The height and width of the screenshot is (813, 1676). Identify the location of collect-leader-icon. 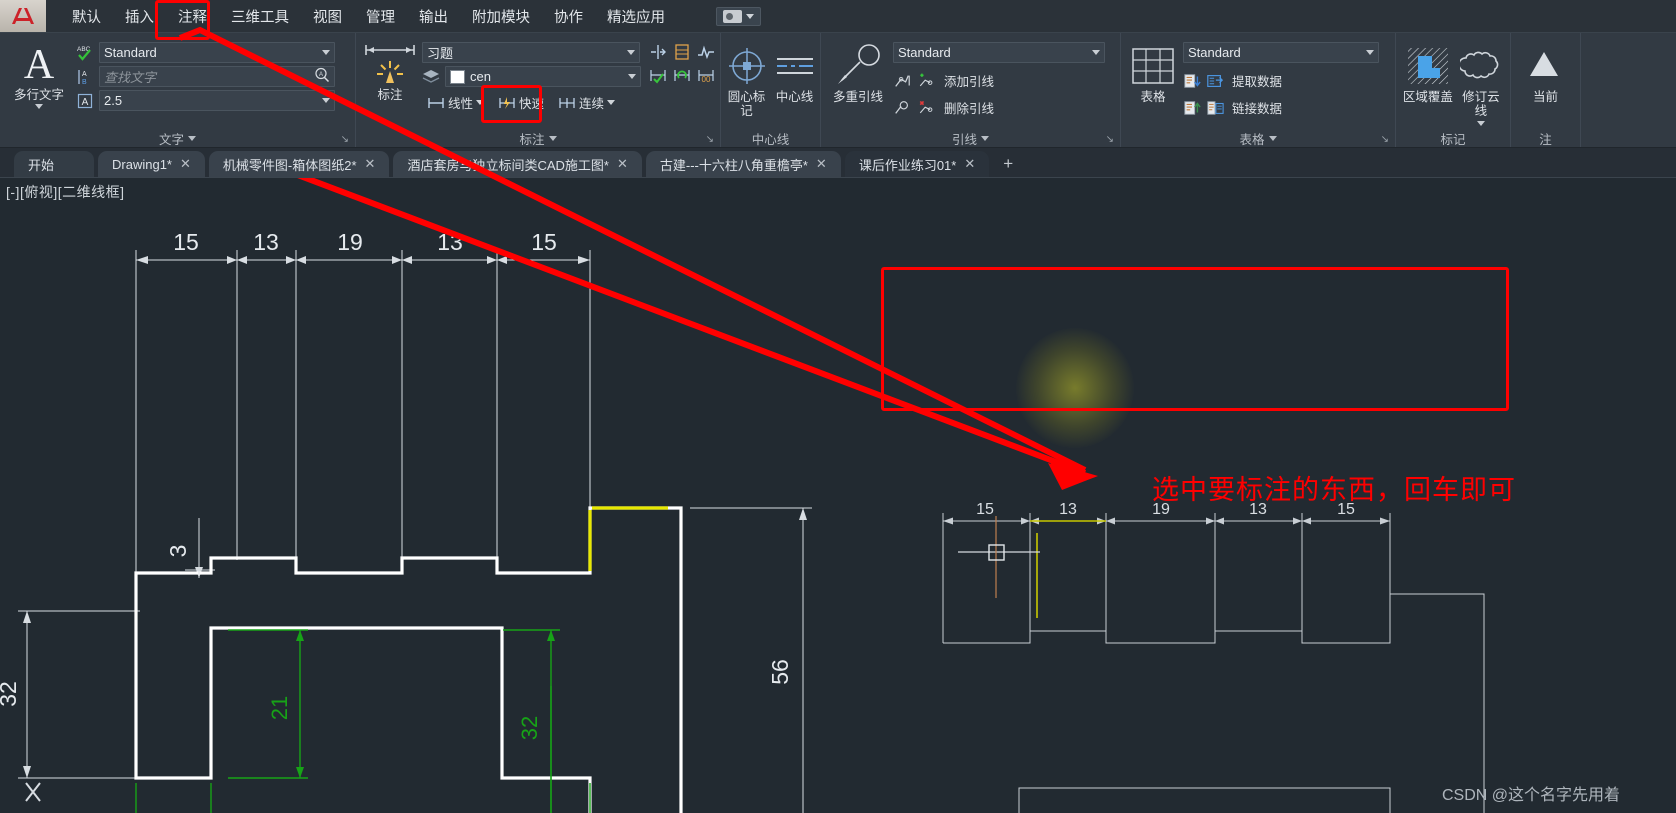
(902, 108).